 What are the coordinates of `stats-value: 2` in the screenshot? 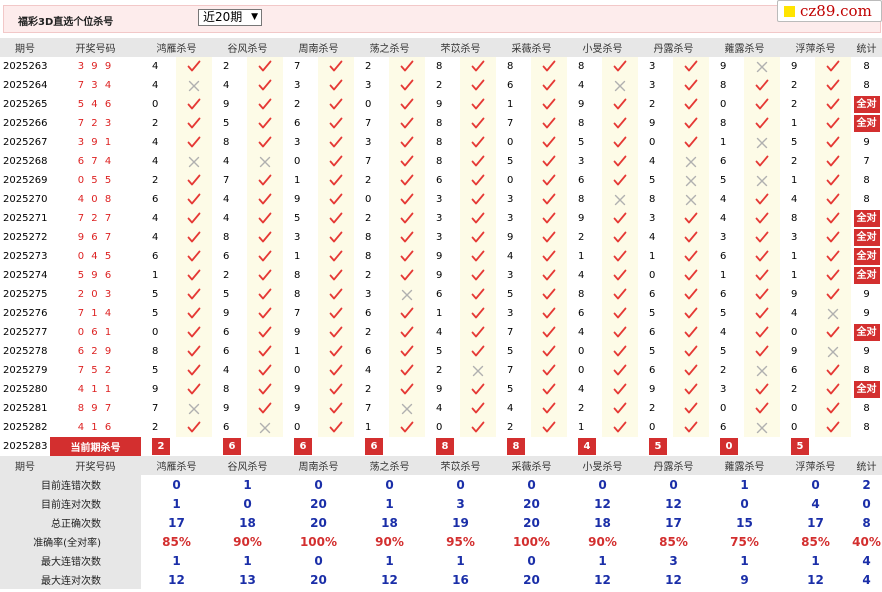 It's located at (866, 484).